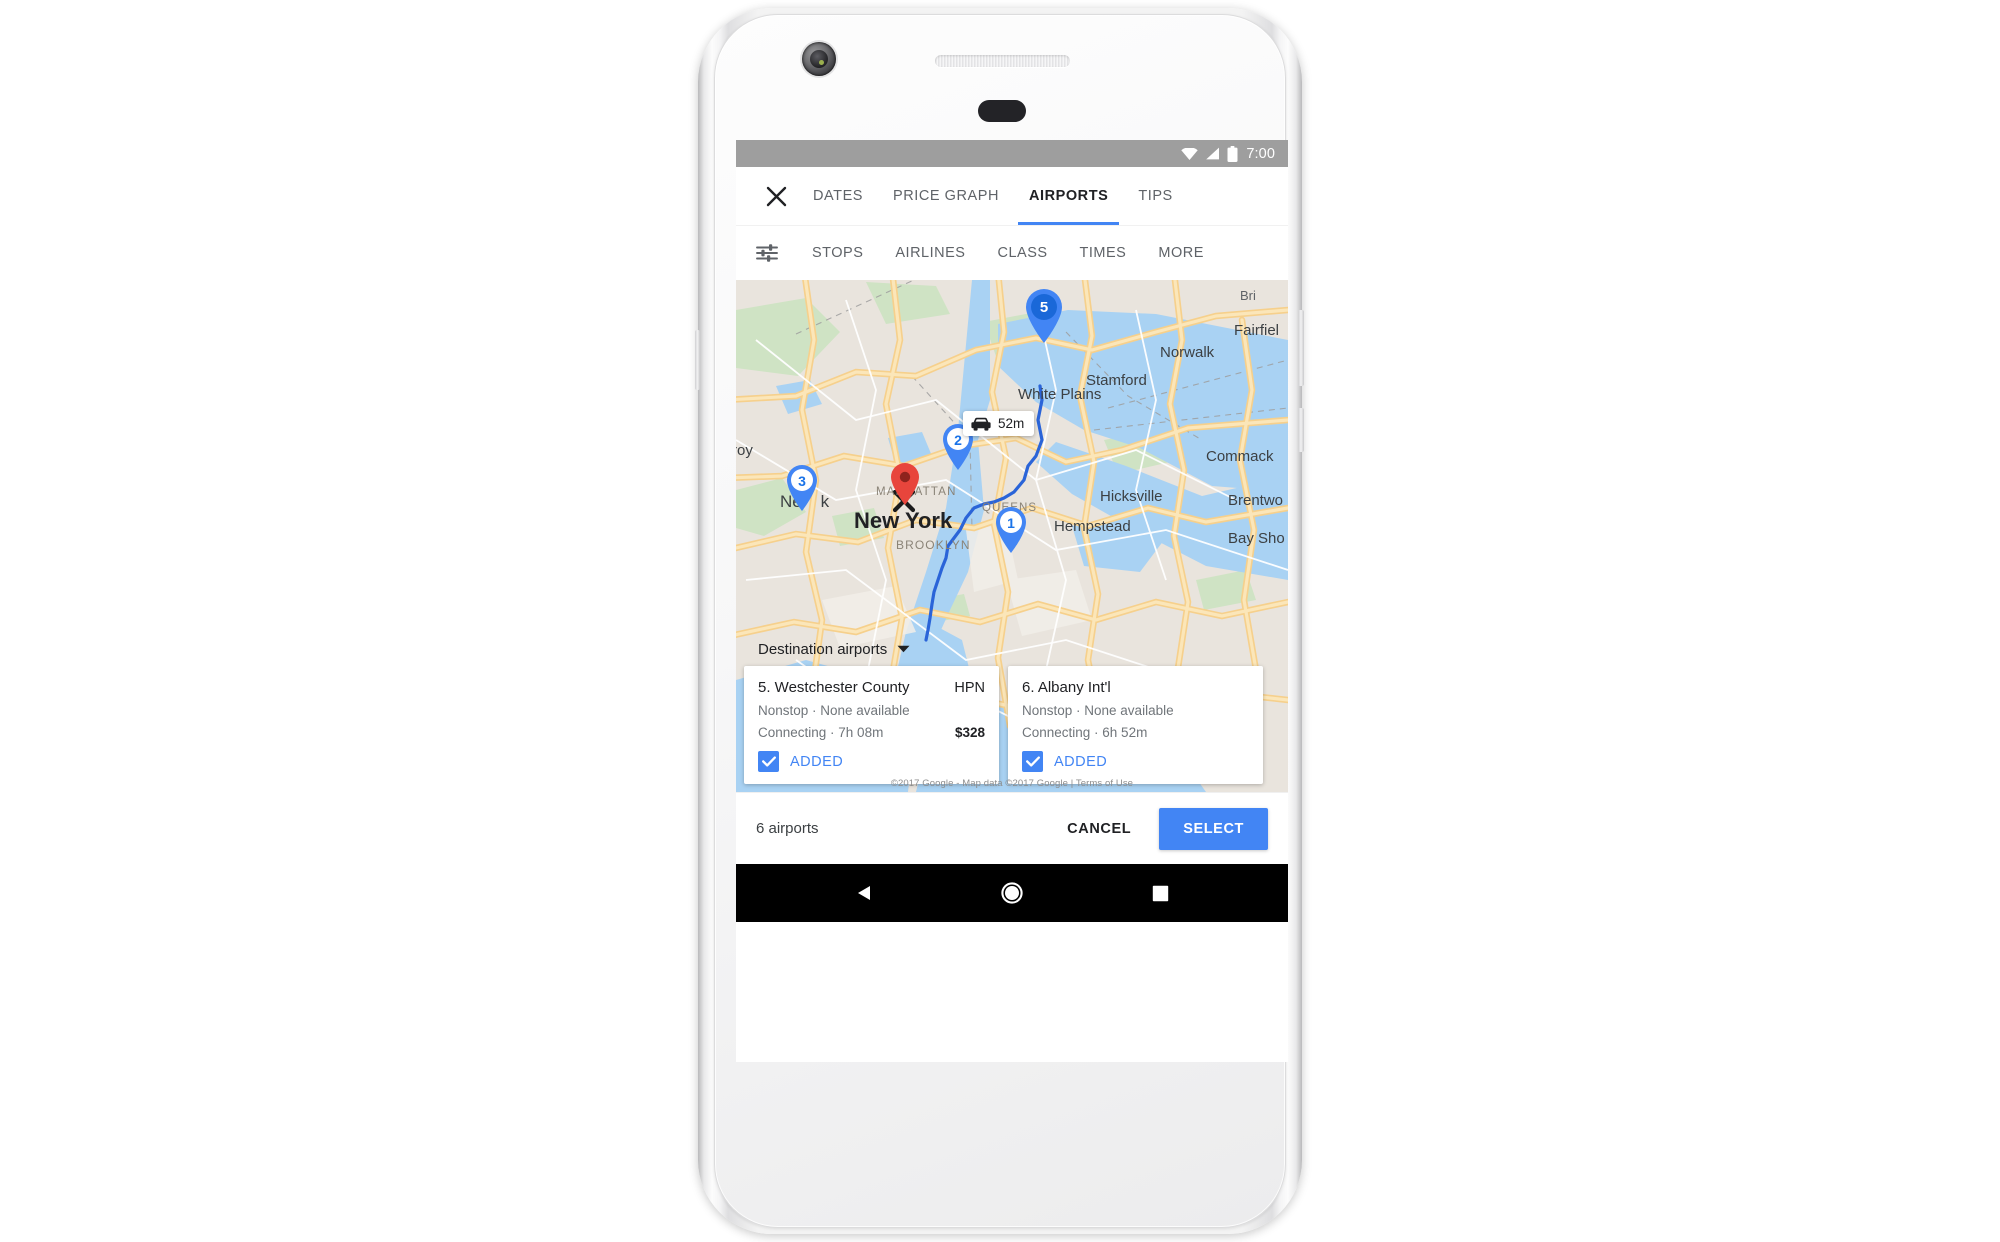 The image size is (2000, 1242). I want to click on airport-card-connecting-row: Connecting · 6h 52m, so click(1135, 732).